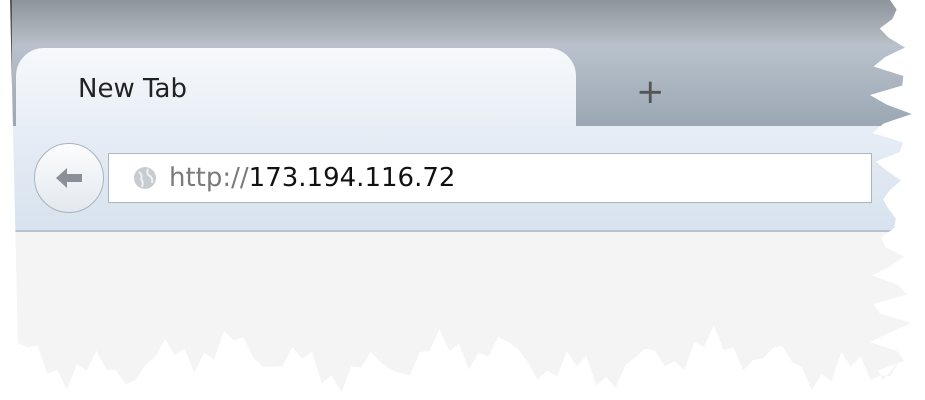 The image size is (925, 400). What do you see at coordinates (69, 178) in the screenshot?
I see `back-arrow-icon` at bounding box center [69, 178].